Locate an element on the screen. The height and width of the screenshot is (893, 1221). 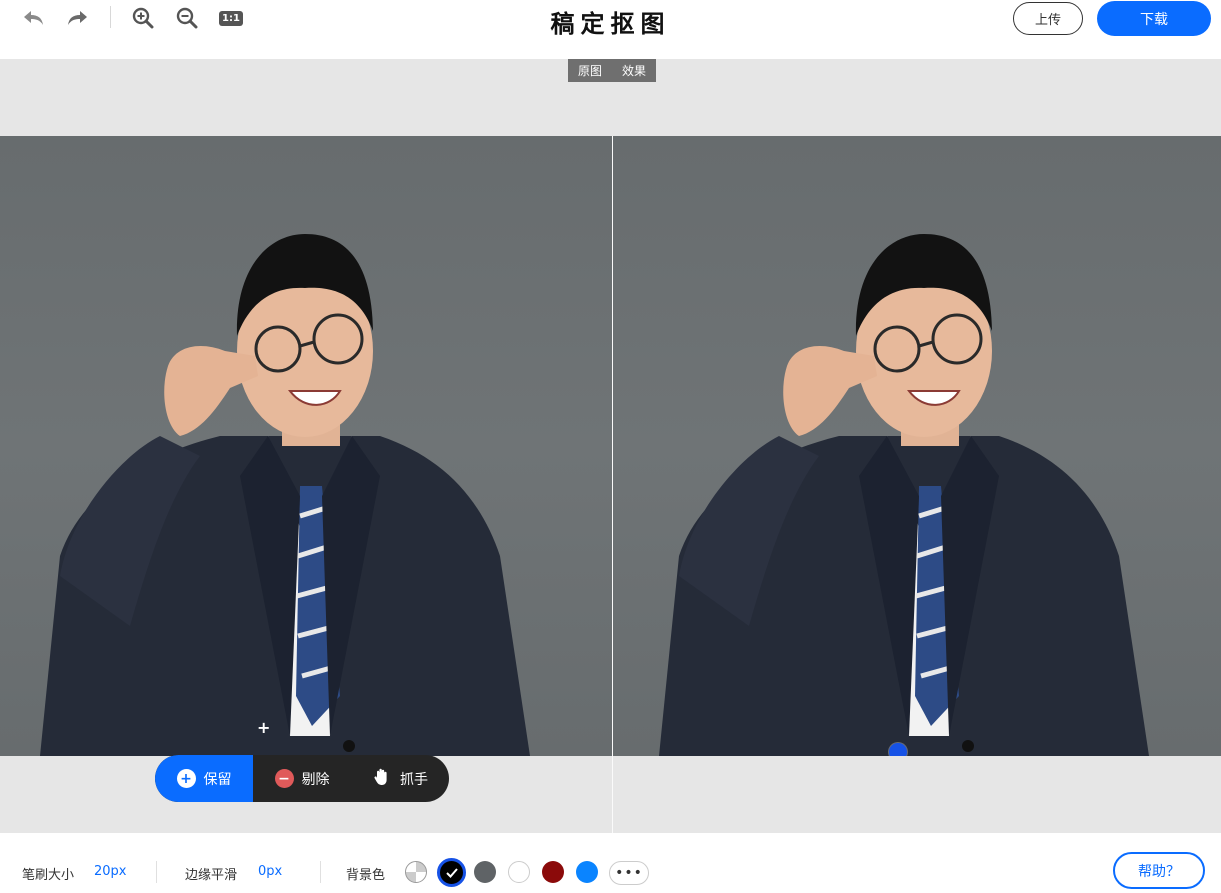
bg-color-gray-swatch is located at coordinates (485, 872).